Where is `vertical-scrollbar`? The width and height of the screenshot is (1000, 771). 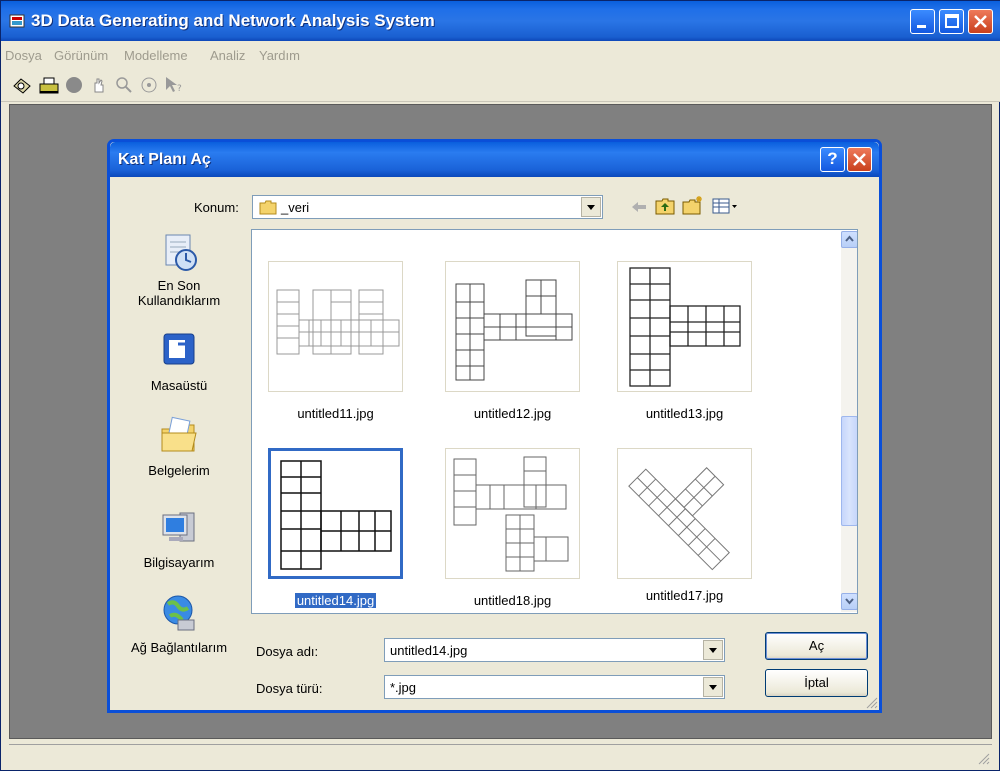
vertical-scrollbar is located at coordinates (849, 421).